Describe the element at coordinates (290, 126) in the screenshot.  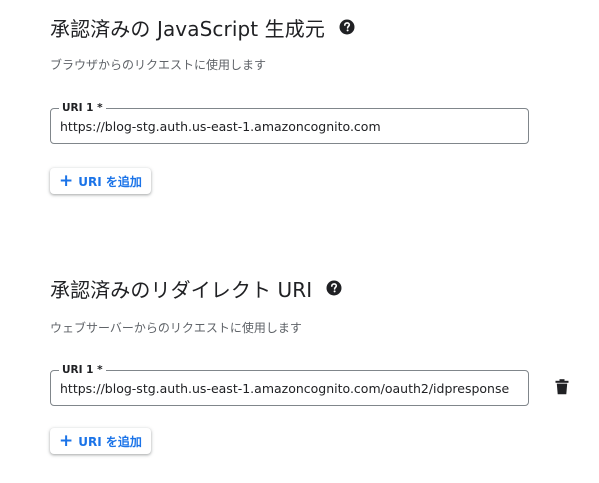
I see `js-origin-uri-input` at that location.